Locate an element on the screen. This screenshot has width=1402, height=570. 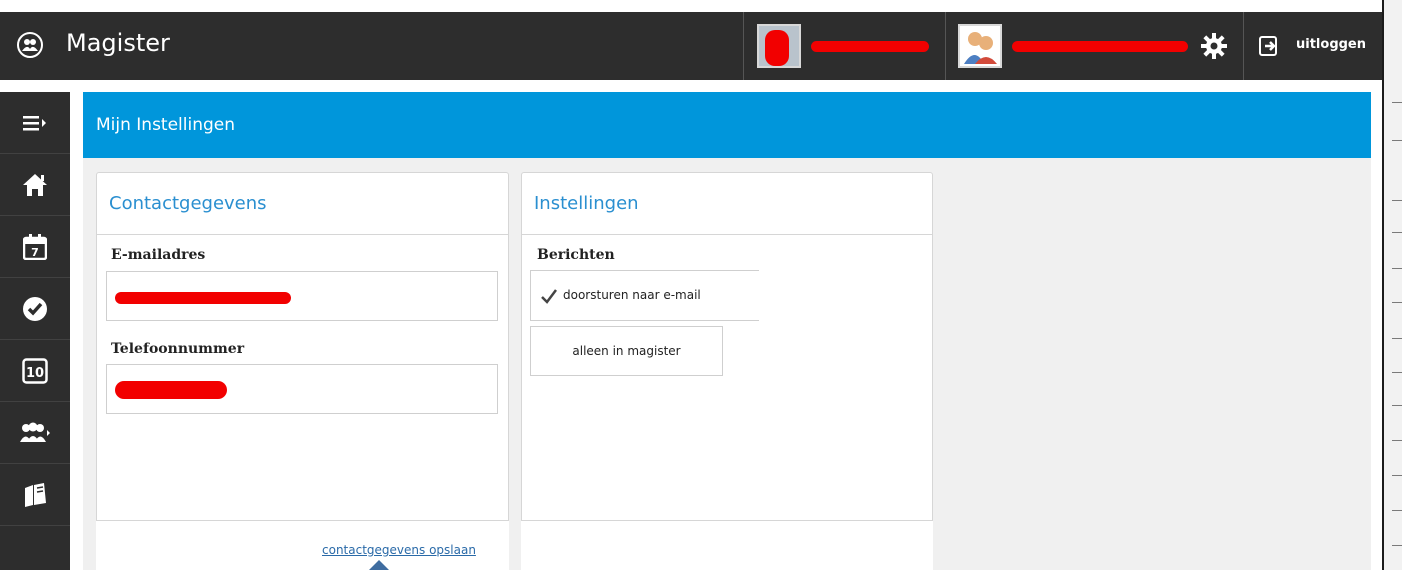
user-account-student is located at coordinates (844, 46).